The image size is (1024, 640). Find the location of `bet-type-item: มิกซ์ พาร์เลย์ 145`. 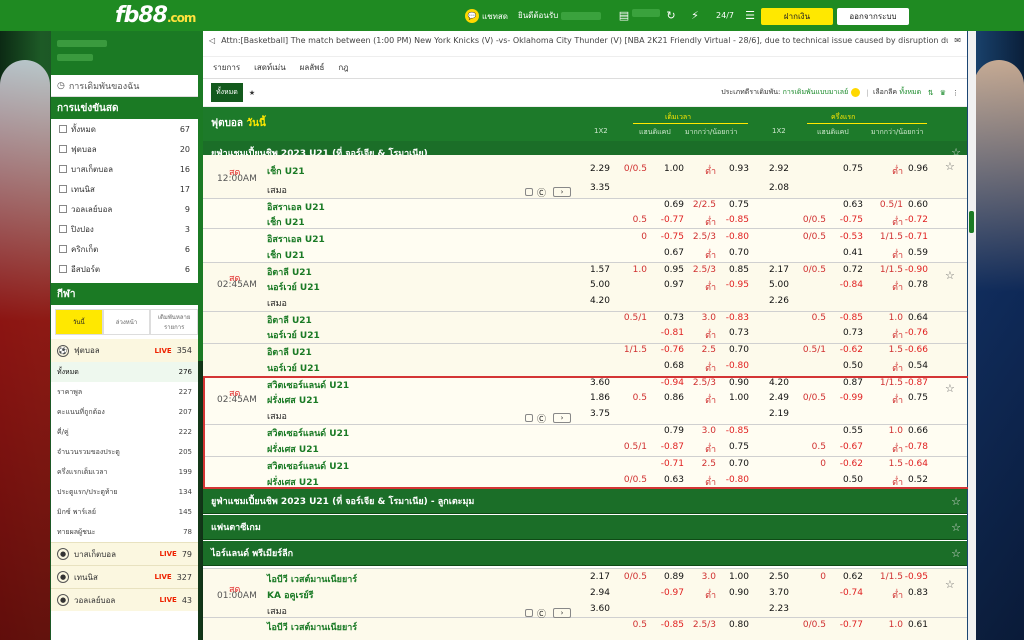

bet-type-item: มิกซ์ พาร์เลย์ 145 is located at coordinates (124, 512).